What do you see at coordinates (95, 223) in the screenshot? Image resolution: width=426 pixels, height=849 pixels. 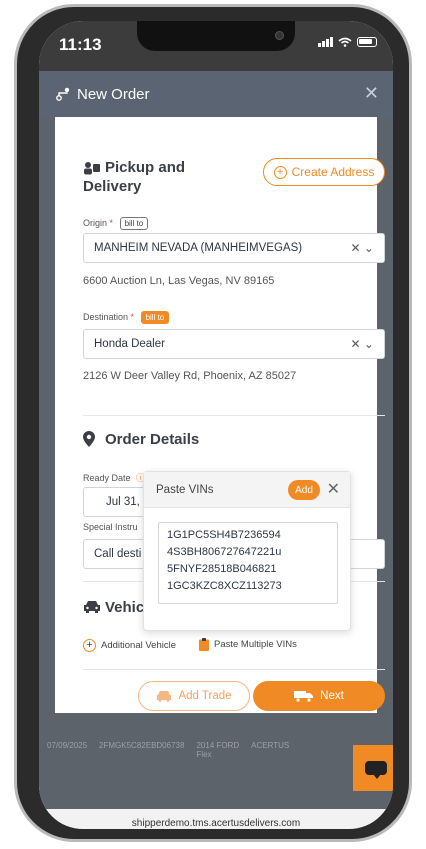 I see `origin-label-text: Origin` at bounding box center [95, 223].